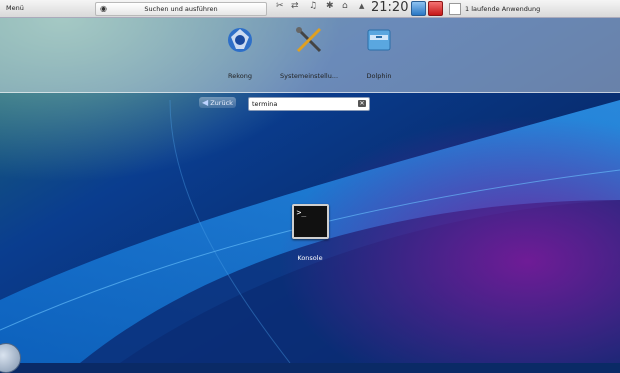  I want to click on volume-icon: ♫, so click(313, 6).